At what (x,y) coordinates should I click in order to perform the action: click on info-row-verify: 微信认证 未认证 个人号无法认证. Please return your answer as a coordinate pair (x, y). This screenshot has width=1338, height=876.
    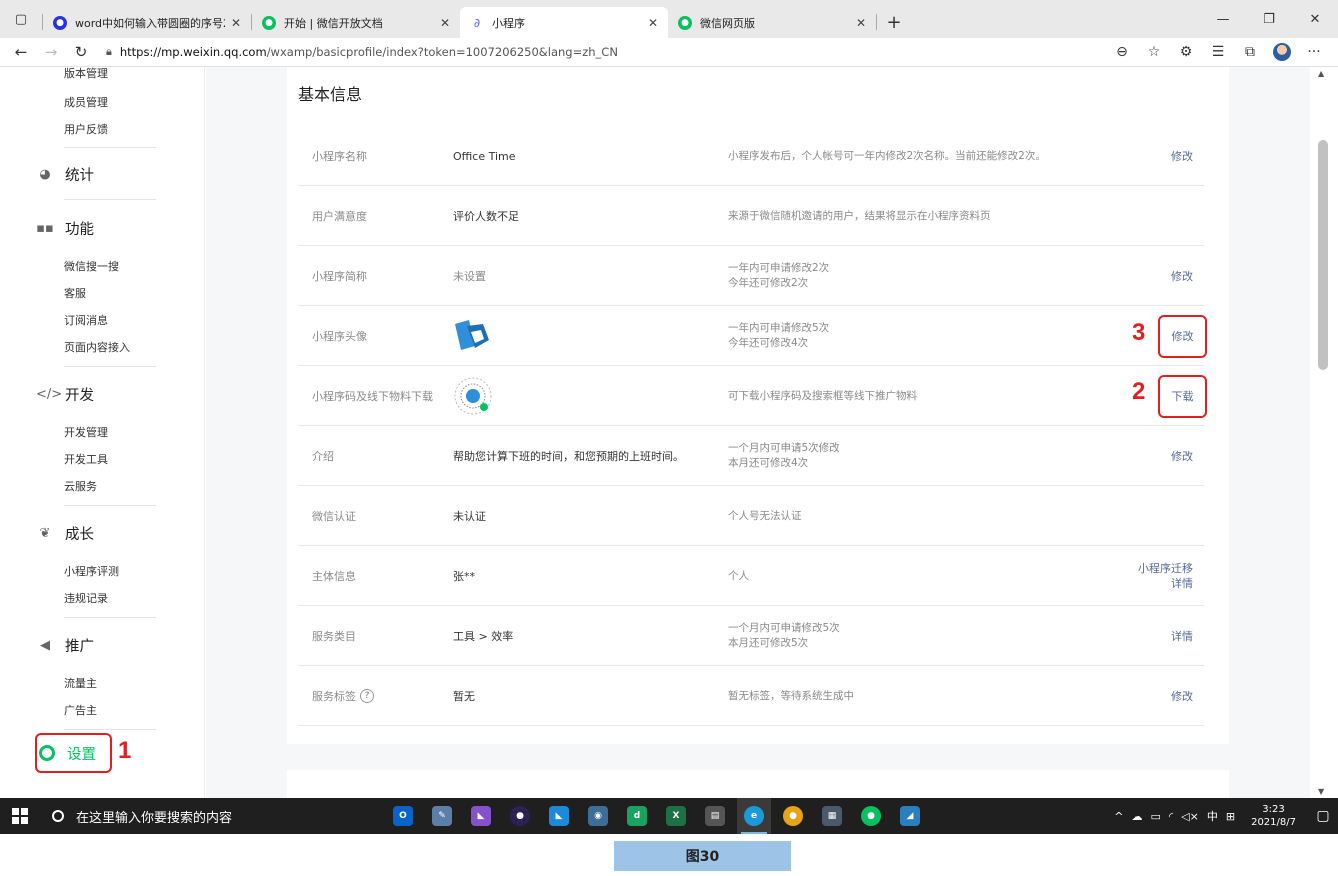
    Looking at the image, I should click on (751, 516).